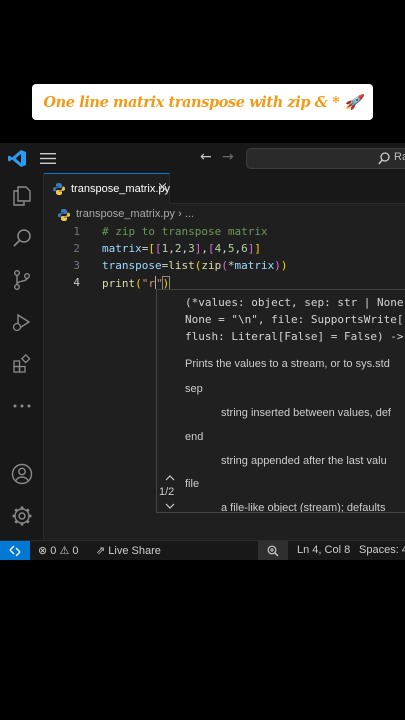 This screenshot has width=405, height=720. Describe the element at coordinates (384, 158) in the screenshot. I see `search-icon` at that location.